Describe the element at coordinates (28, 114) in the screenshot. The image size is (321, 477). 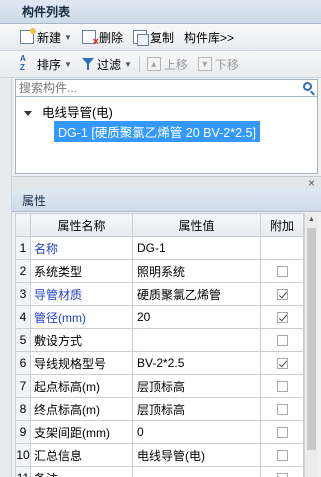
I see `tree-expand-arrow-icon` at that location.